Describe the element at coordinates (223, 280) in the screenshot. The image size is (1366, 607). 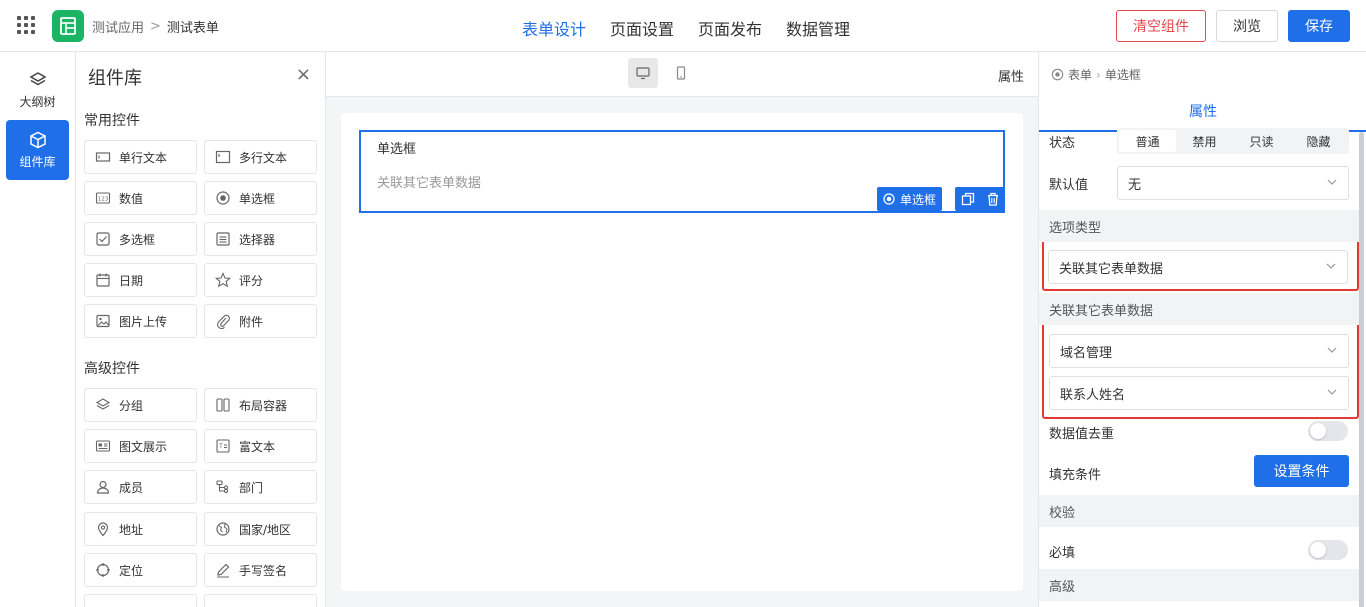
I see `star-icon` at that location.